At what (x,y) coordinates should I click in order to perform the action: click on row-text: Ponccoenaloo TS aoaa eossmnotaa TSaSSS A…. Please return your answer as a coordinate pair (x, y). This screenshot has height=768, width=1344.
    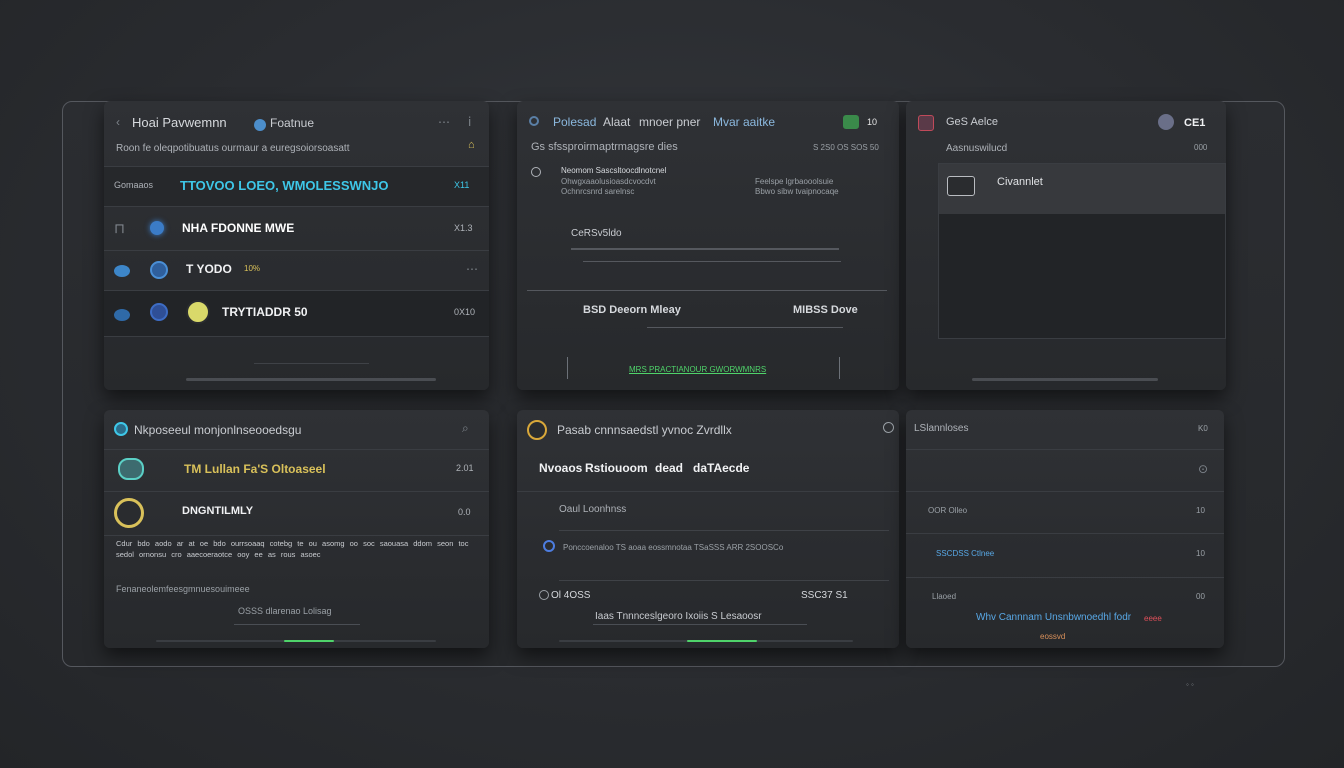
    Looking at the image, I should click on (673, 547).